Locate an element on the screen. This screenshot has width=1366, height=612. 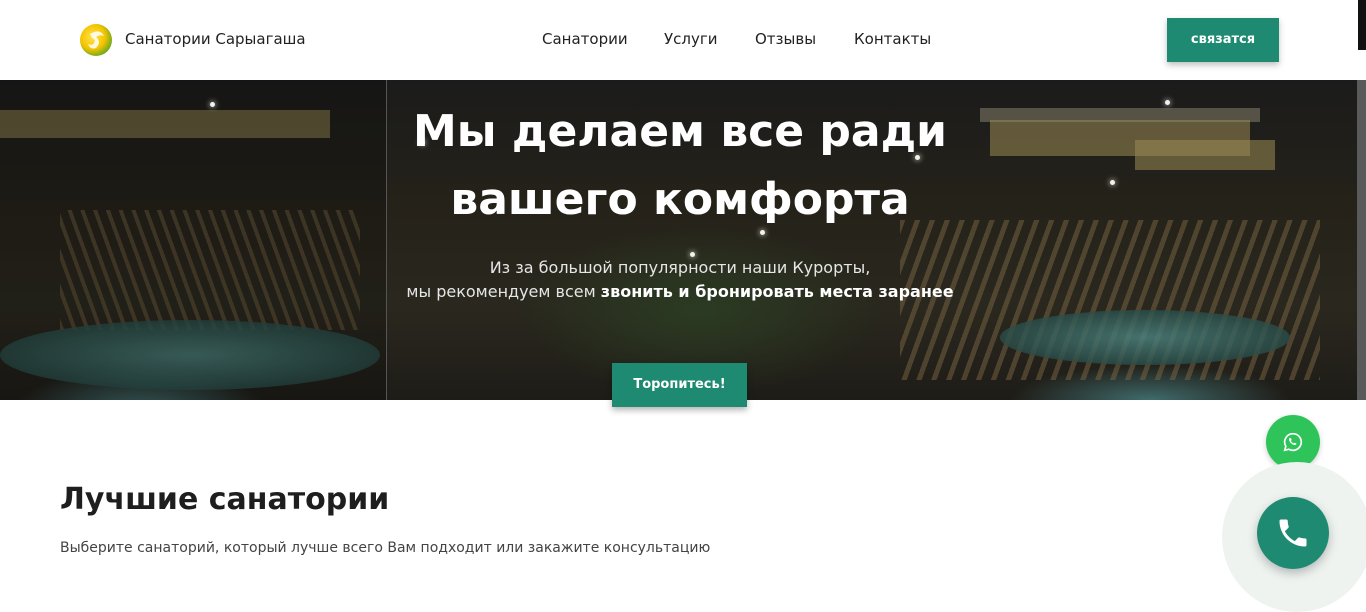
hero-photo-building is located at coordinates (1205, 155).